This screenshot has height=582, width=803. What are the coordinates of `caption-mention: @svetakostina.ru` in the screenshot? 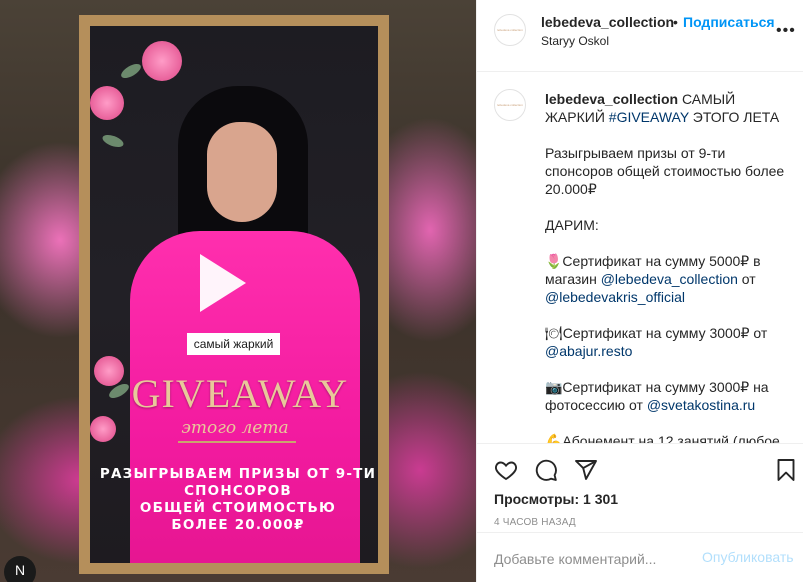 It's located at (701, 405).